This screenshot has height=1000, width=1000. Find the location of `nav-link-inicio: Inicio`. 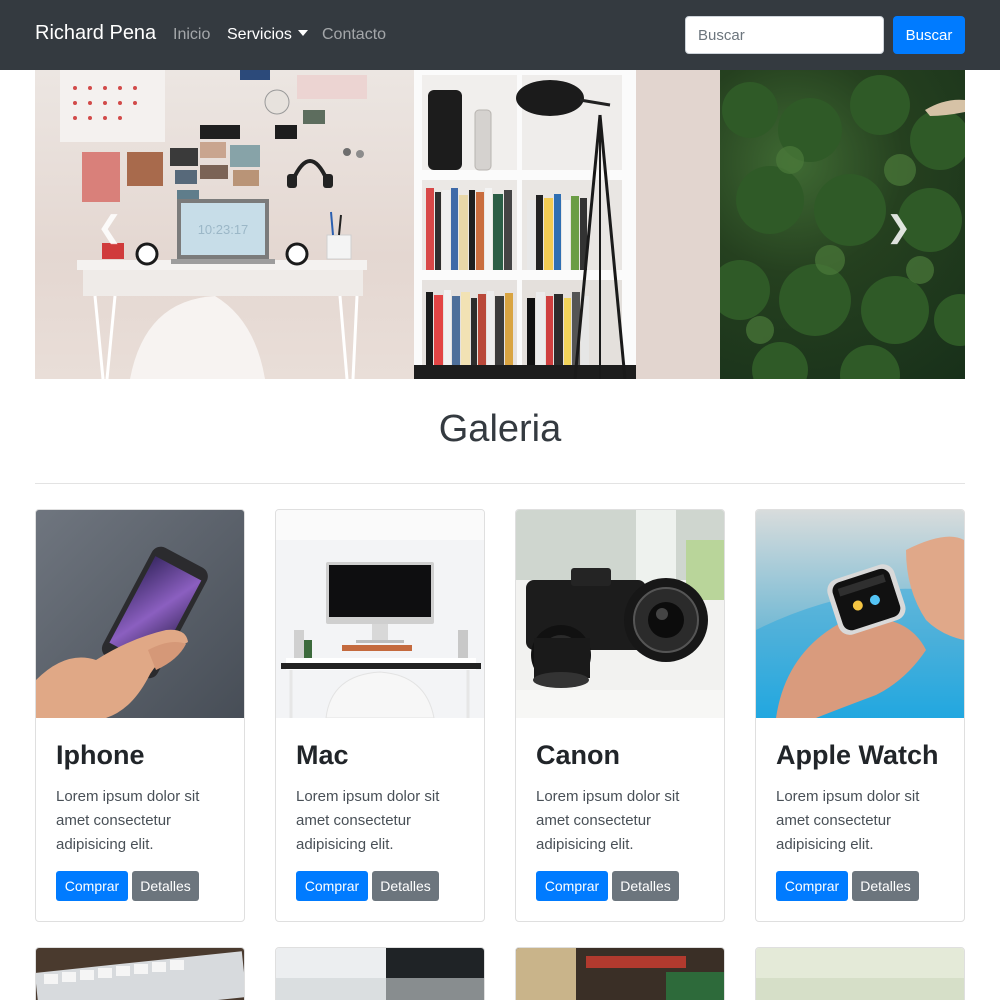

nav-link-inicio: Inicio is located at coordinates (191, 35).